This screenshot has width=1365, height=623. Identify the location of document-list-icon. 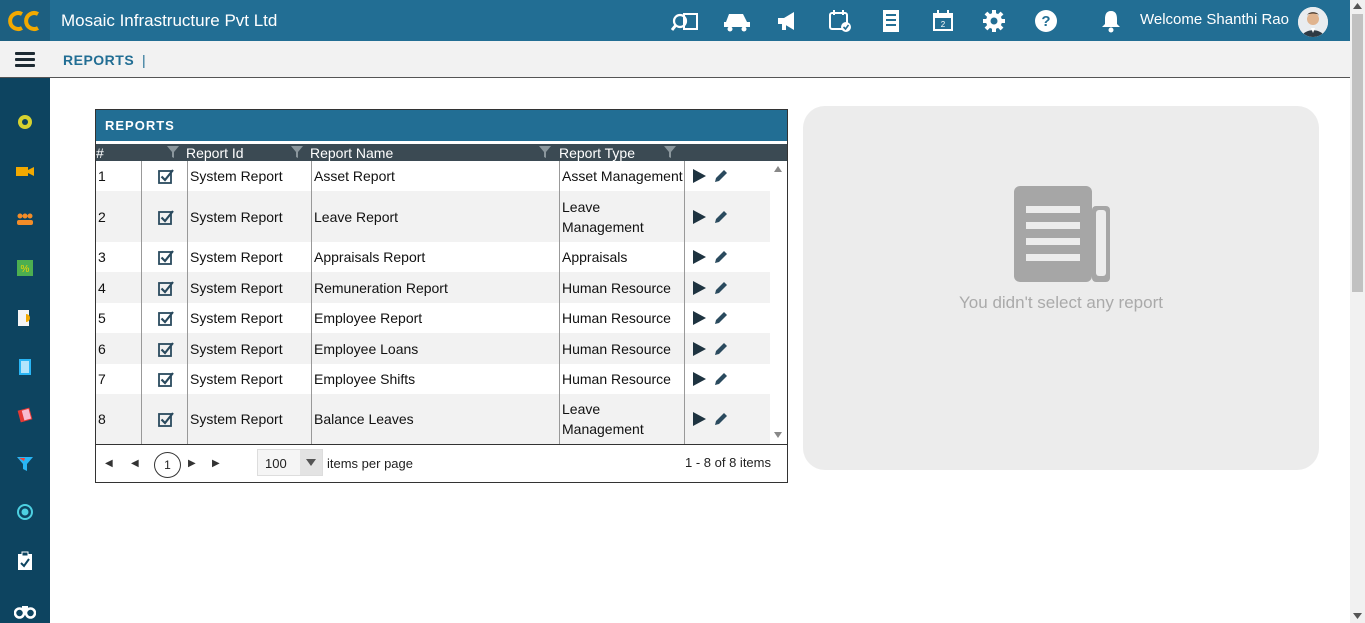
(891, 21).